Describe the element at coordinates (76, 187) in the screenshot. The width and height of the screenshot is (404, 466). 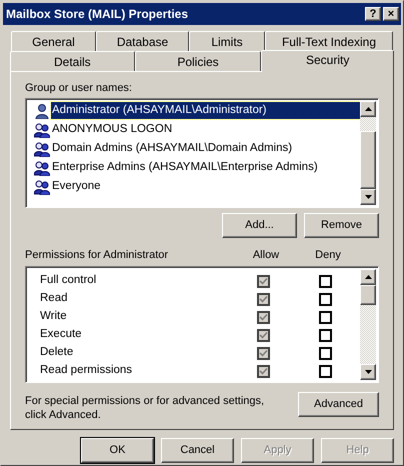
I see `list-item: Everyone` at that location.